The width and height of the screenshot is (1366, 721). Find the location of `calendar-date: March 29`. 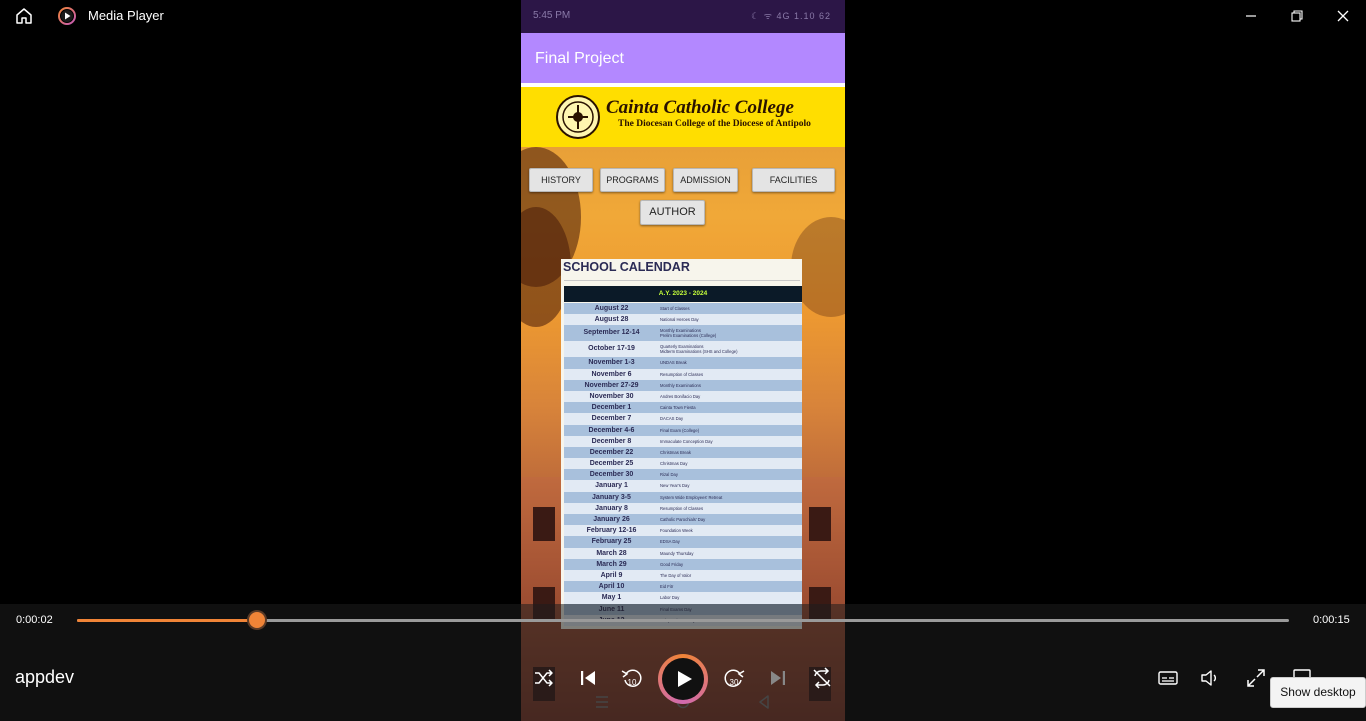

calendar-date: March 29 is located at coordinates (611, 564).